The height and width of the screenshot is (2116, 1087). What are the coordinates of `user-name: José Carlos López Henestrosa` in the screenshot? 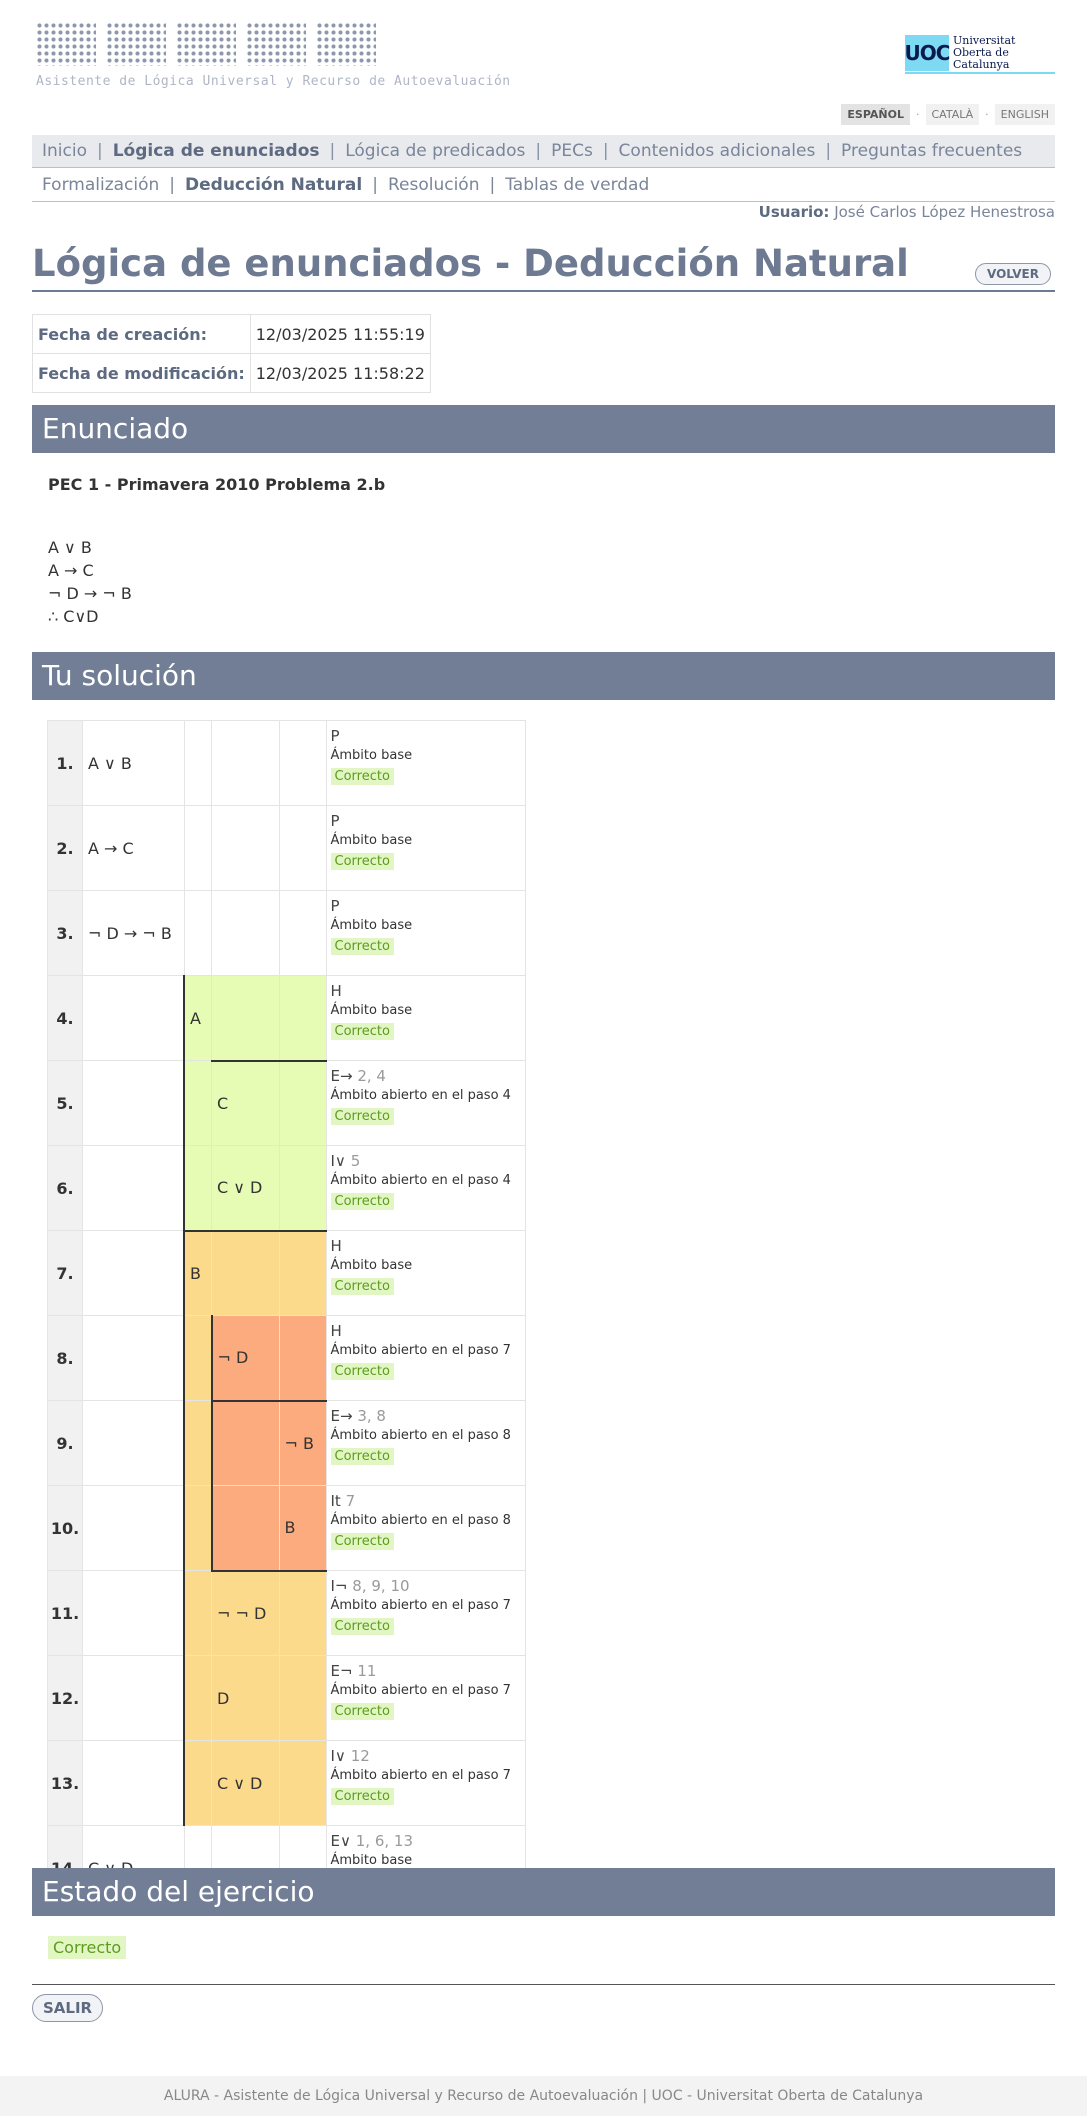 It's located at (944, 212).